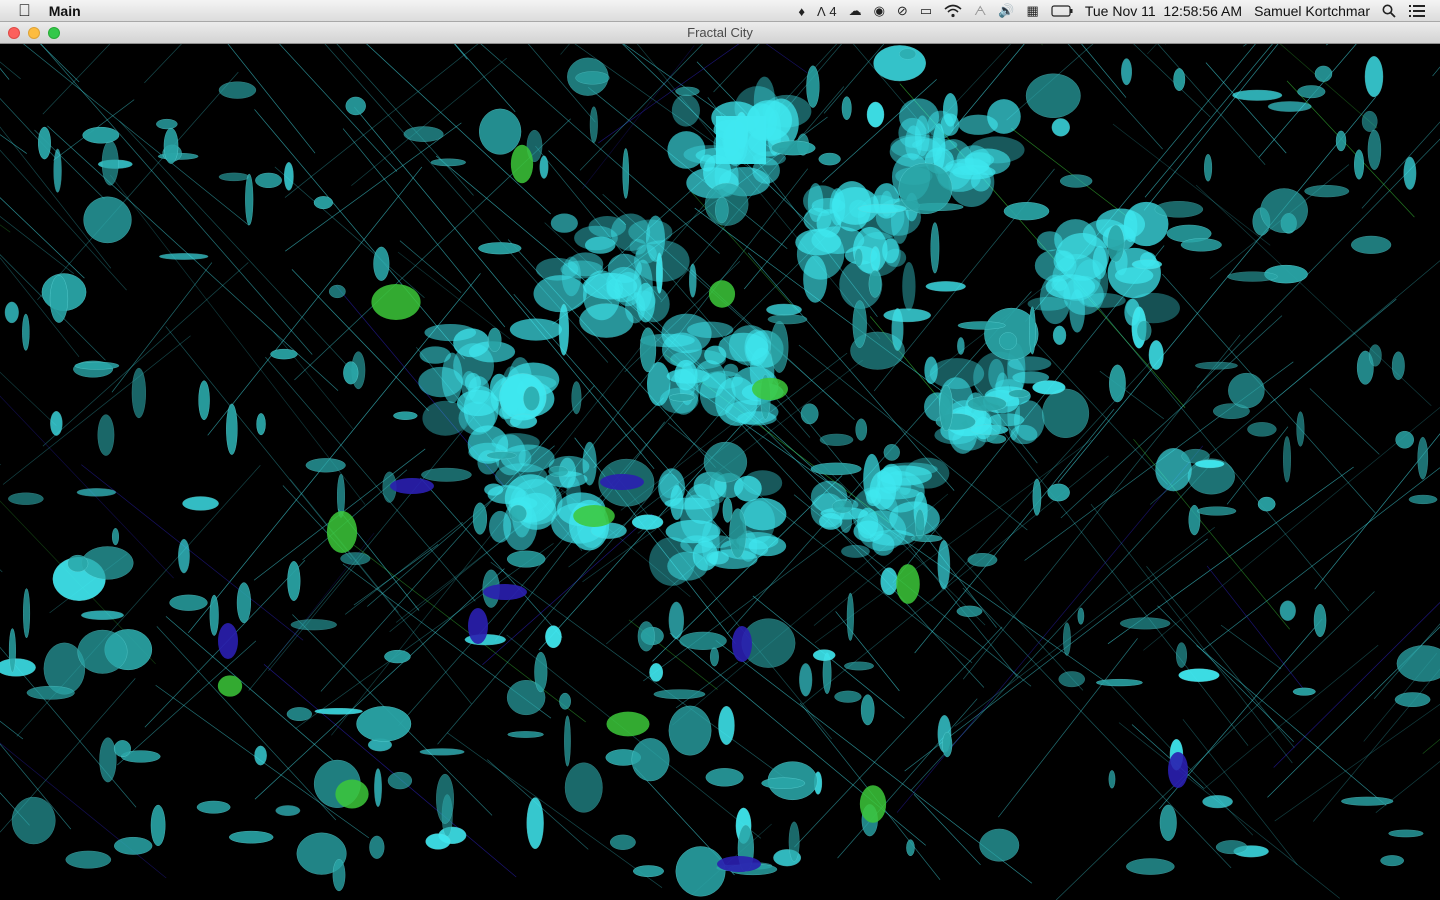 The width and height of the screenshot is (1440, 900). I want to click on bluetooth-icon: ᗅ, so click(980, 11).